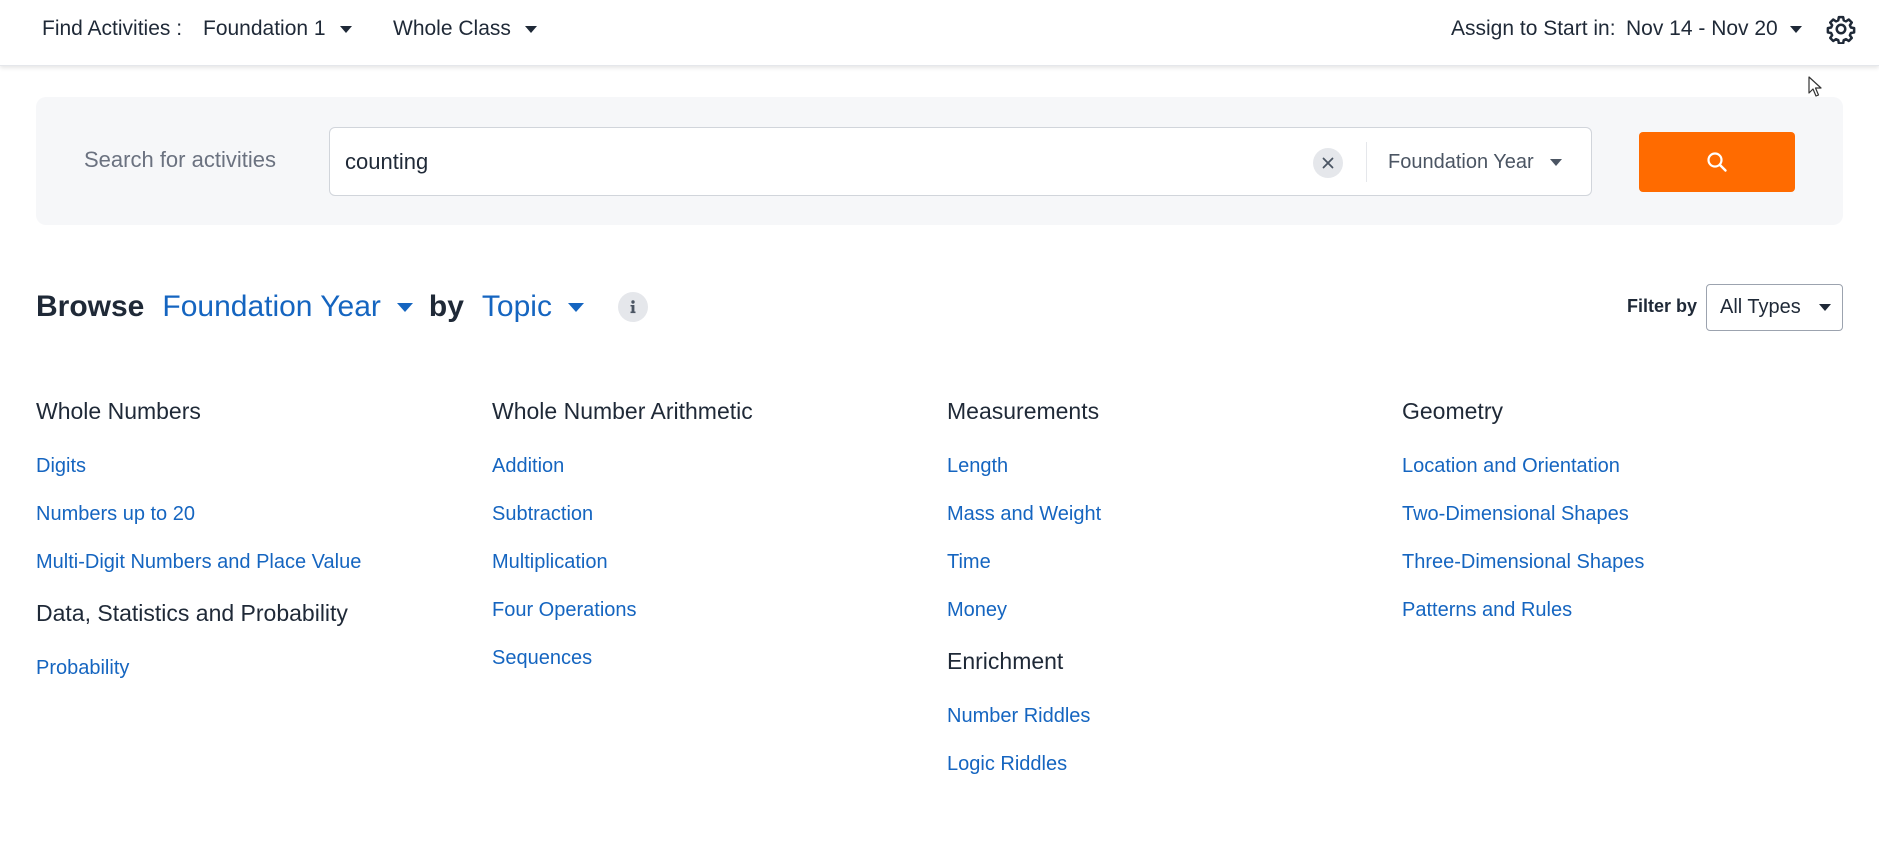 This screenshot has height=857, width=1879. I want to click on gear-icon, so click(1841, 29).